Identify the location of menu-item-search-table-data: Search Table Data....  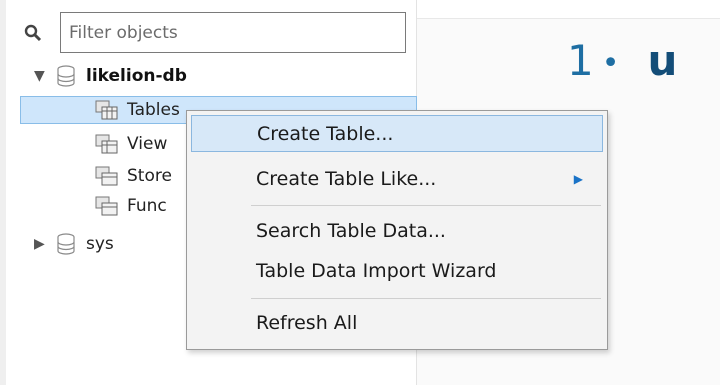
(397, 230).